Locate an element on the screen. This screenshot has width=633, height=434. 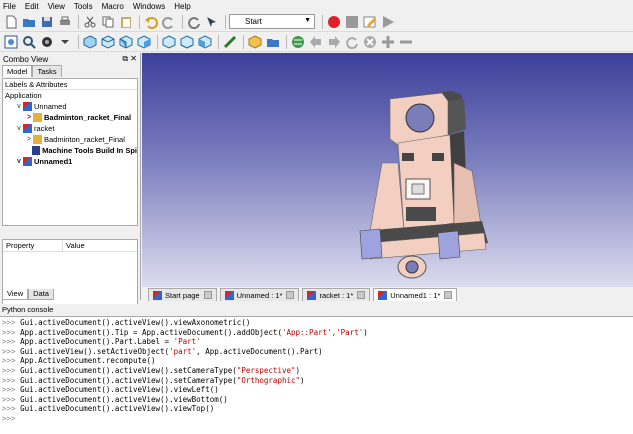
document-tab: Start page is located at coordinates (182, 294).